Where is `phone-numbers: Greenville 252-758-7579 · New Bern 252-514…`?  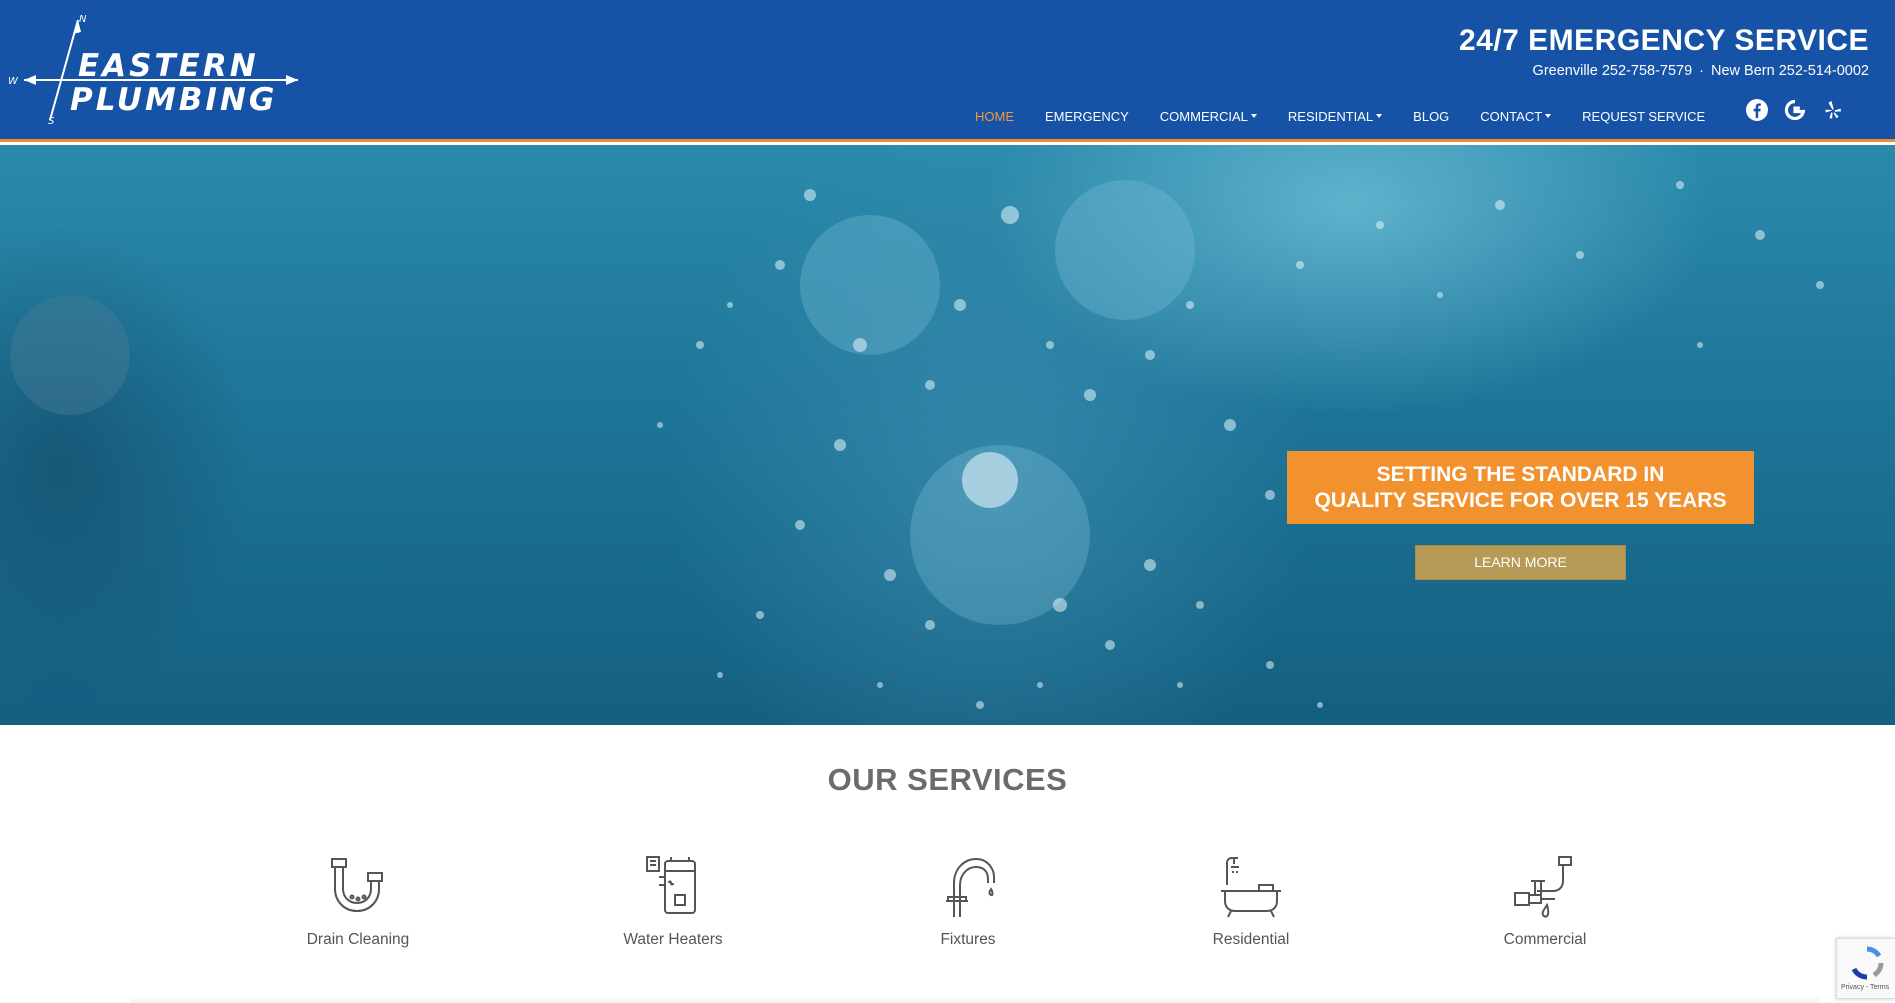 phone-numbers: Greenville 252-758-7579 · New Bern 252-514… is located at coordinates (1701, 71).